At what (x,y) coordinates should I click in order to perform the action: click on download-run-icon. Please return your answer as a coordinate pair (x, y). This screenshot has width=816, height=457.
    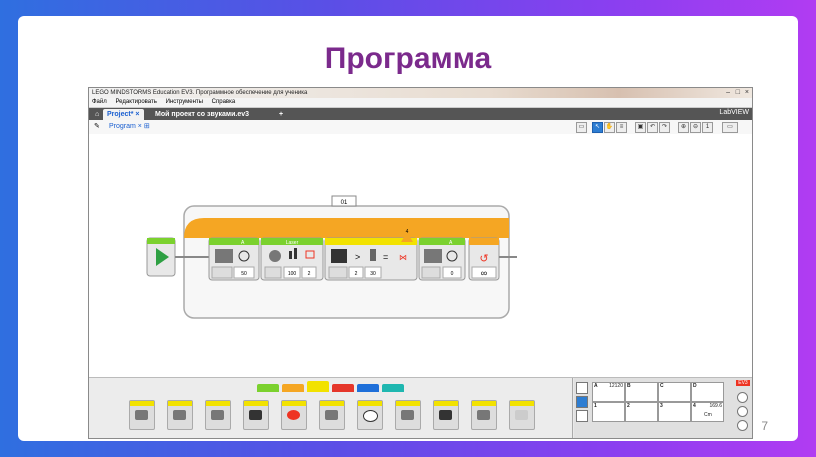
    Looking at the image, I should click on (742, 411).